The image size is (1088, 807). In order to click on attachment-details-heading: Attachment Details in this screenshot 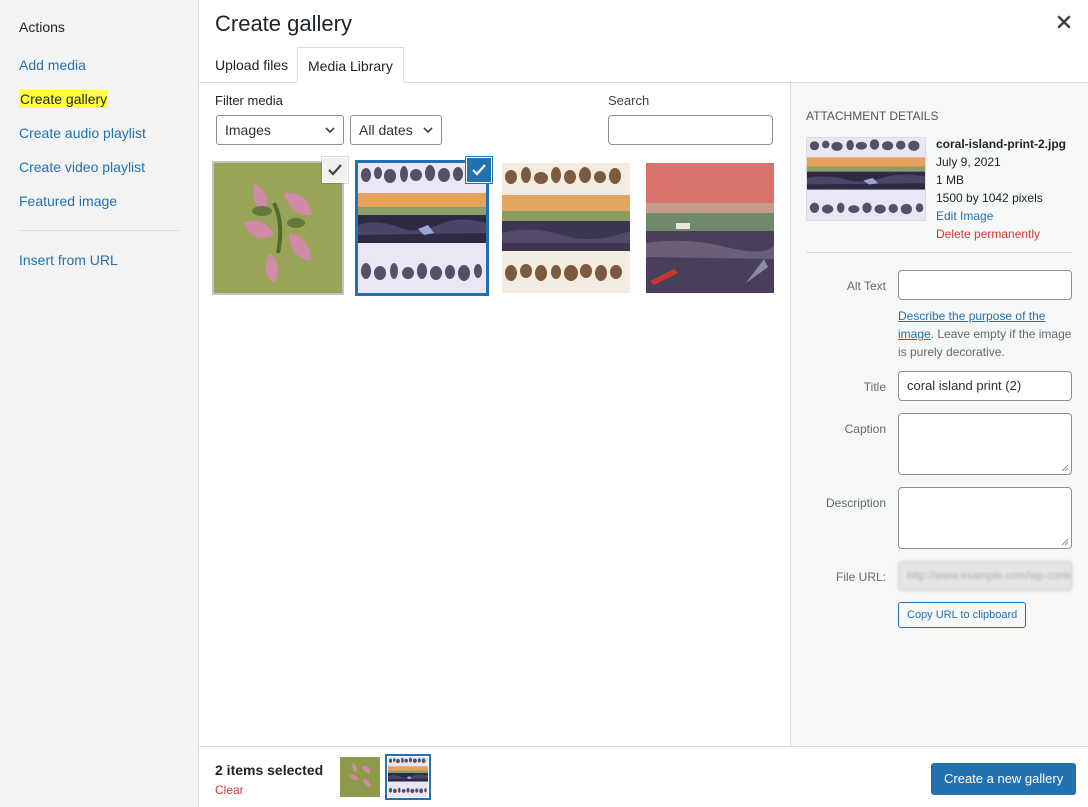, I will do `click(872, 116)`.